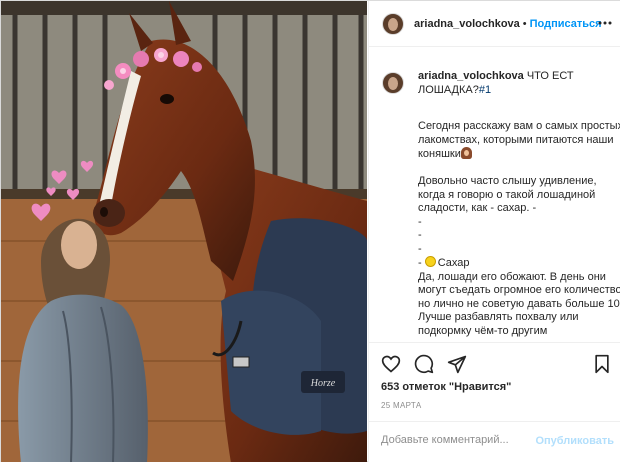  I want to click on post-header: ariadna_volochkova • Подписаться, so click(494, 24).